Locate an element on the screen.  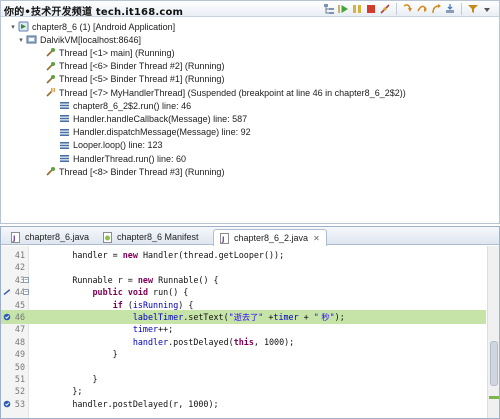
code-token: handler.postDelayed(r, 1000); is located at coordinates (125, 403).